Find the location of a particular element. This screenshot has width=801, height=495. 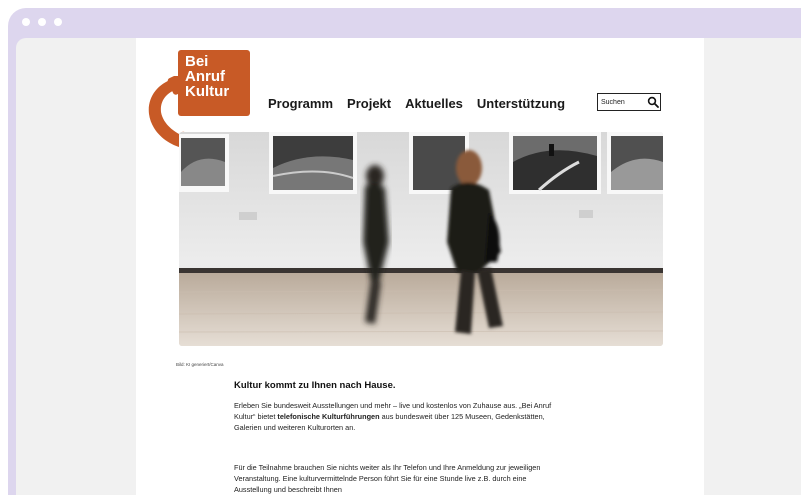

window-dot-close is located at coordinates (26, 22).